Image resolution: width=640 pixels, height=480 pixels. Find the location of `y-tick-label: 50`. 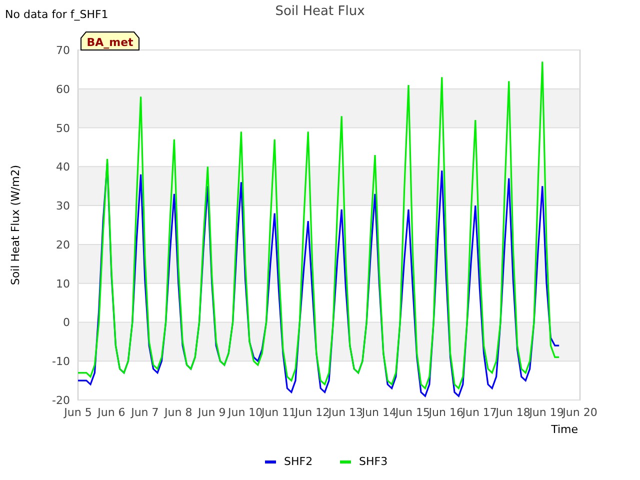

y-tick-label: 50 is located at coordinates (63, 128).